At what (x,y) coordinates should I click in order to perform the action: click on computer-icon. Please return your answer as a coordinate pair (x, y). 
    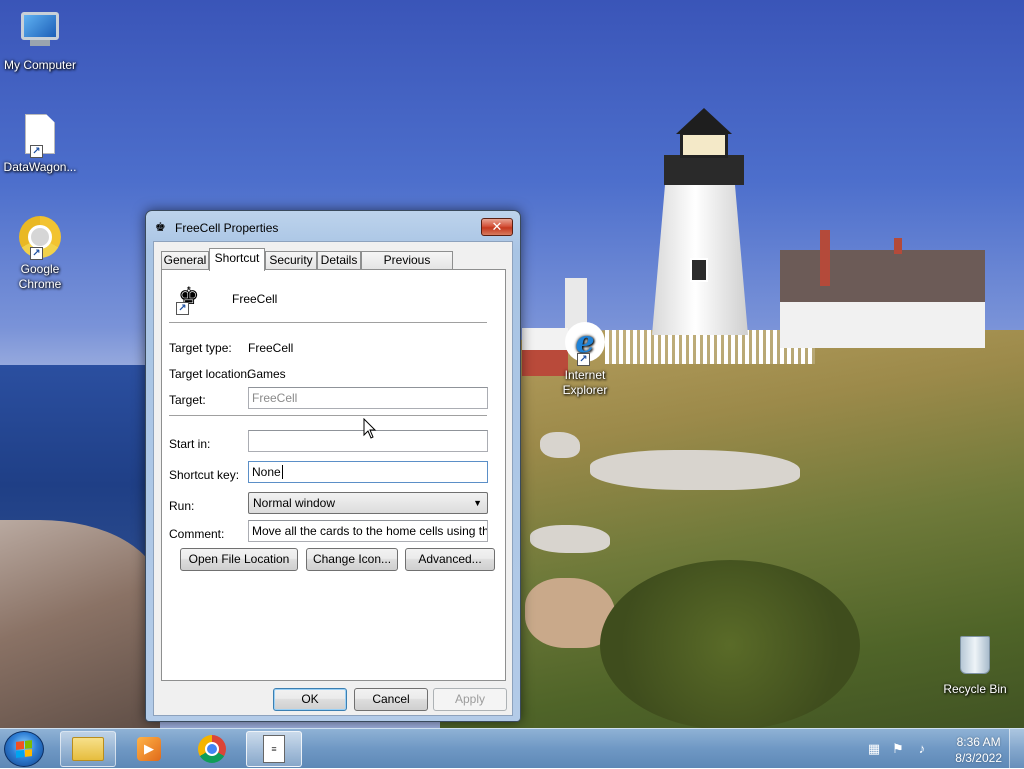
    Looking at the image, I should click on (40, 34).